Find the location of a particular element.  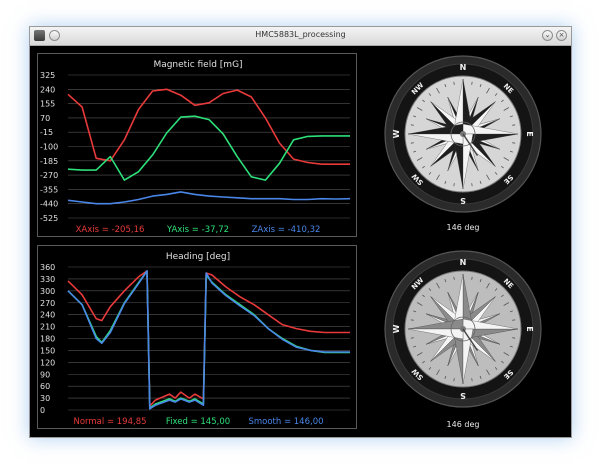

y-tick-label: 150 is located at coordinates (47, 350).